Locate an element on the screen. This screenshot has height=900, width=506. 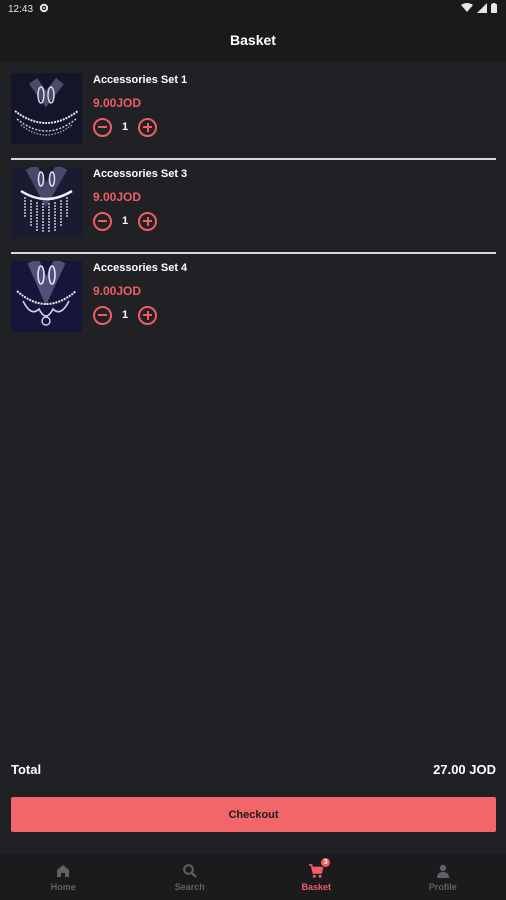
wifi-icon is located at coordinates (467, 9).